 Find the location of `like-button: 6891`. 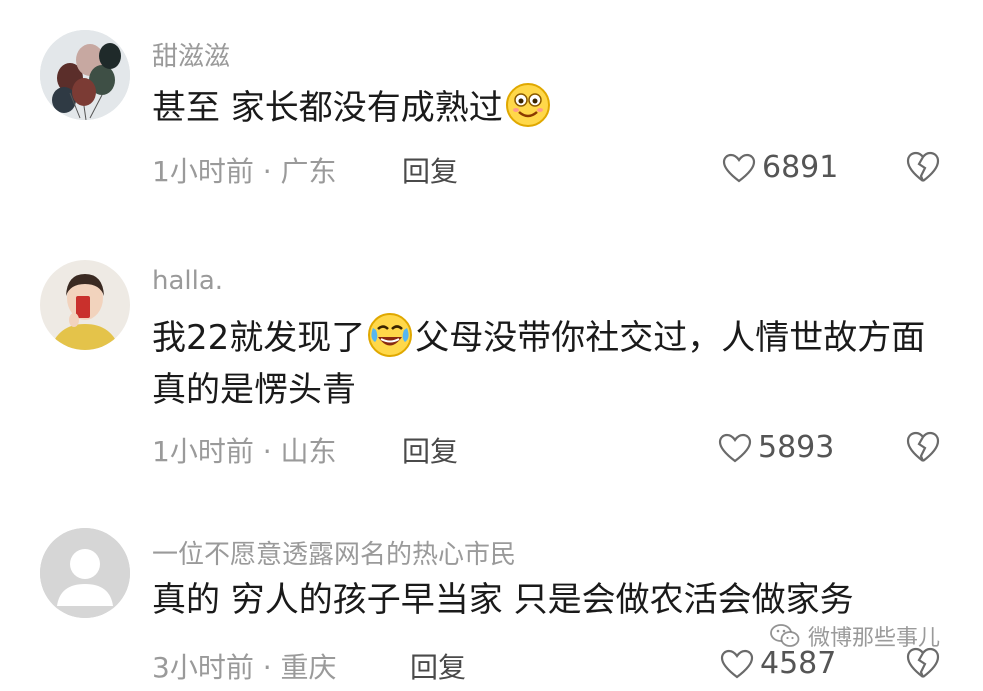

like-button: 6891 is located at coordinates (780, 167).